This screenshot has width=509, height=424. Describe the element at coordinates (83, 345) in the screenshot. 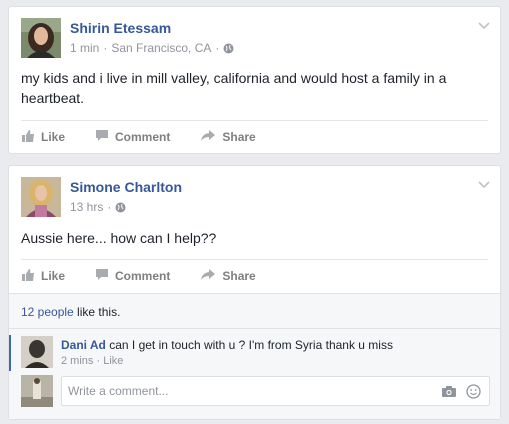

I see `comment-author: Dani Ad` at that location.